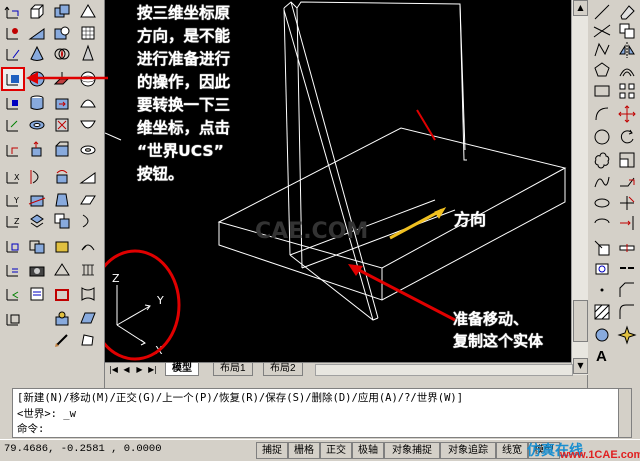  Describe the element at coordinates (113, 369) in the screenshot. I see `tab-first-icon: |◀` at that location.